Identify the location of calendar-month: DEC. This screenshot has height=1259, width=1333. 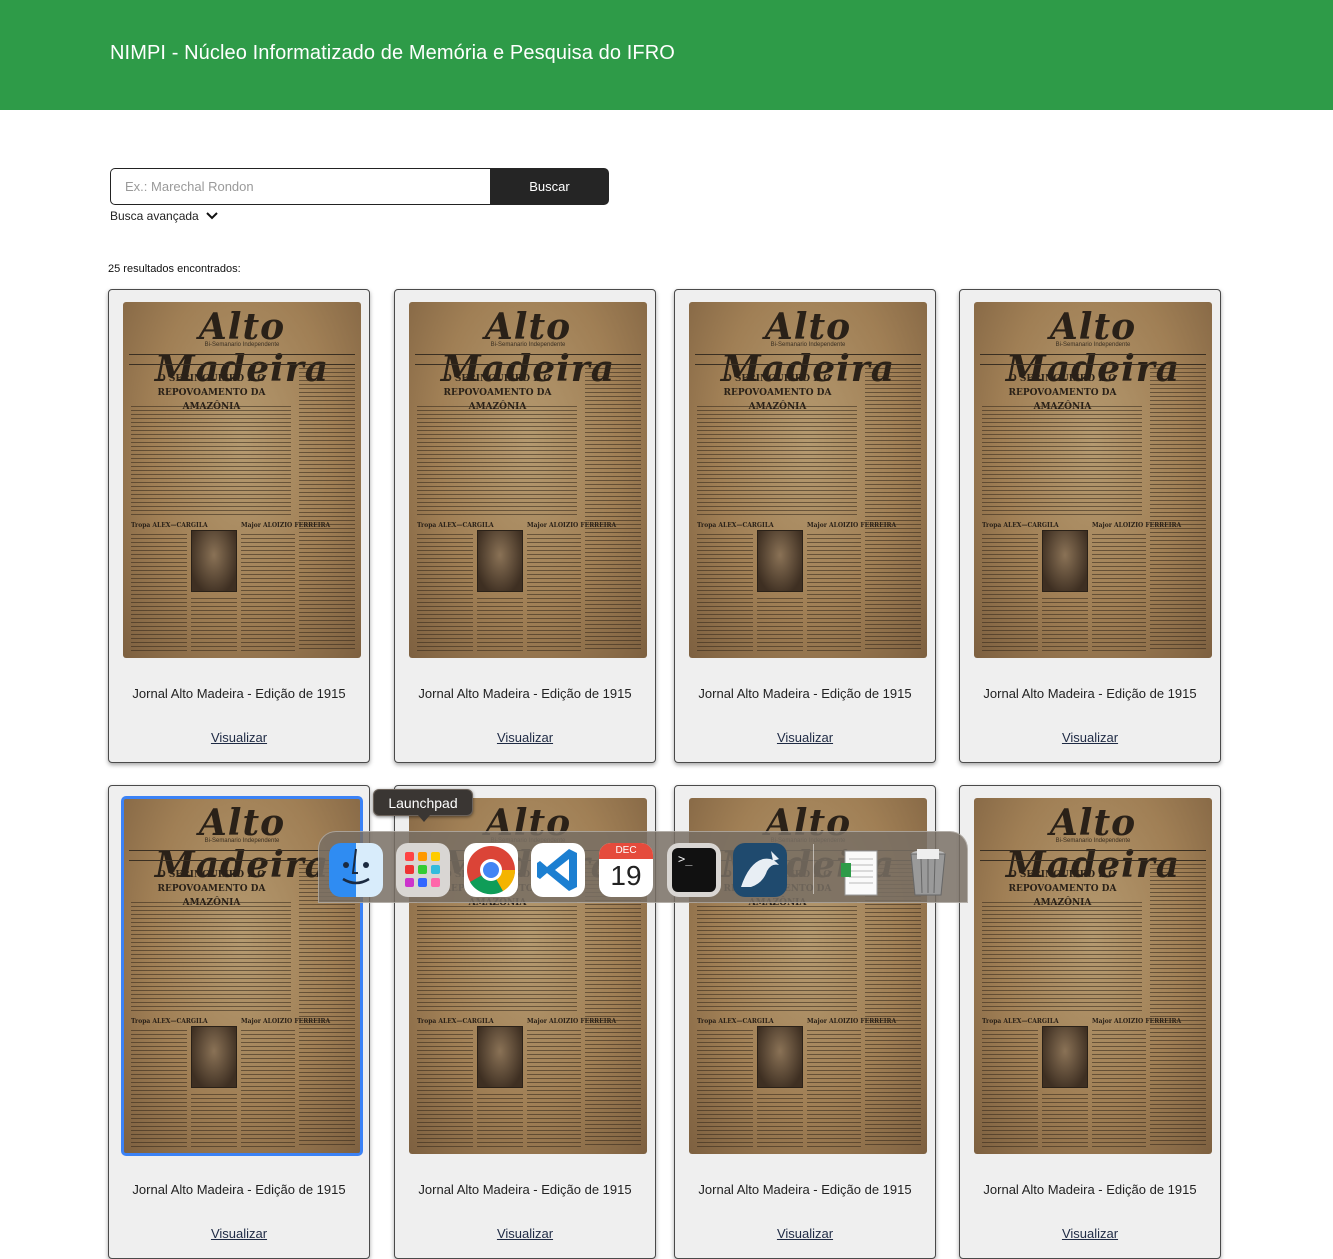
(626, 851).